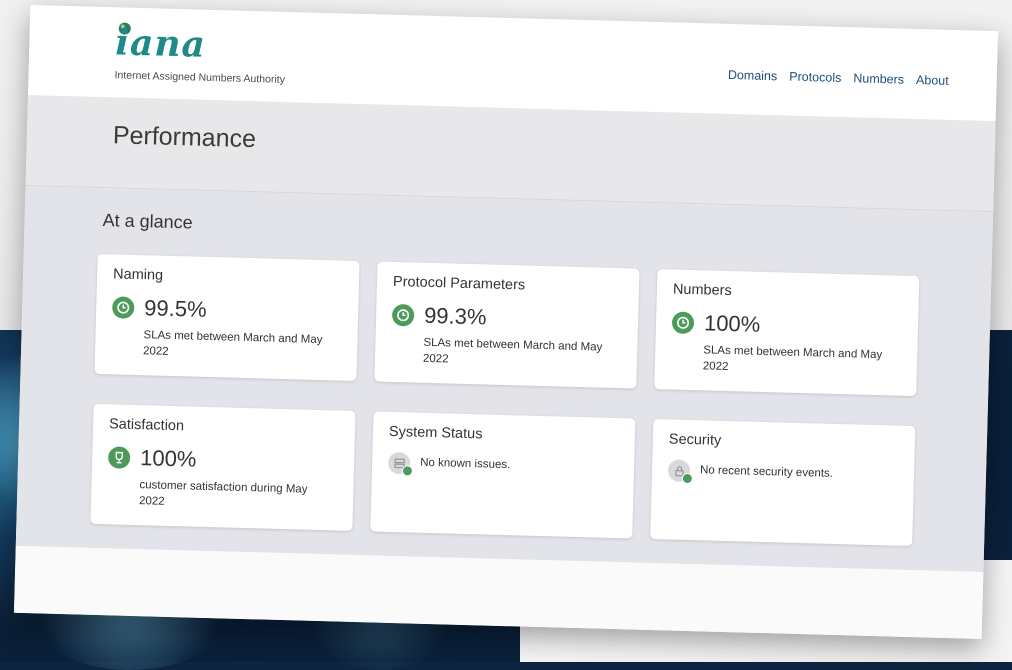 The height and width of the screenshot is (670, 1012). I want to click on lock-icon, so click(680, 472).